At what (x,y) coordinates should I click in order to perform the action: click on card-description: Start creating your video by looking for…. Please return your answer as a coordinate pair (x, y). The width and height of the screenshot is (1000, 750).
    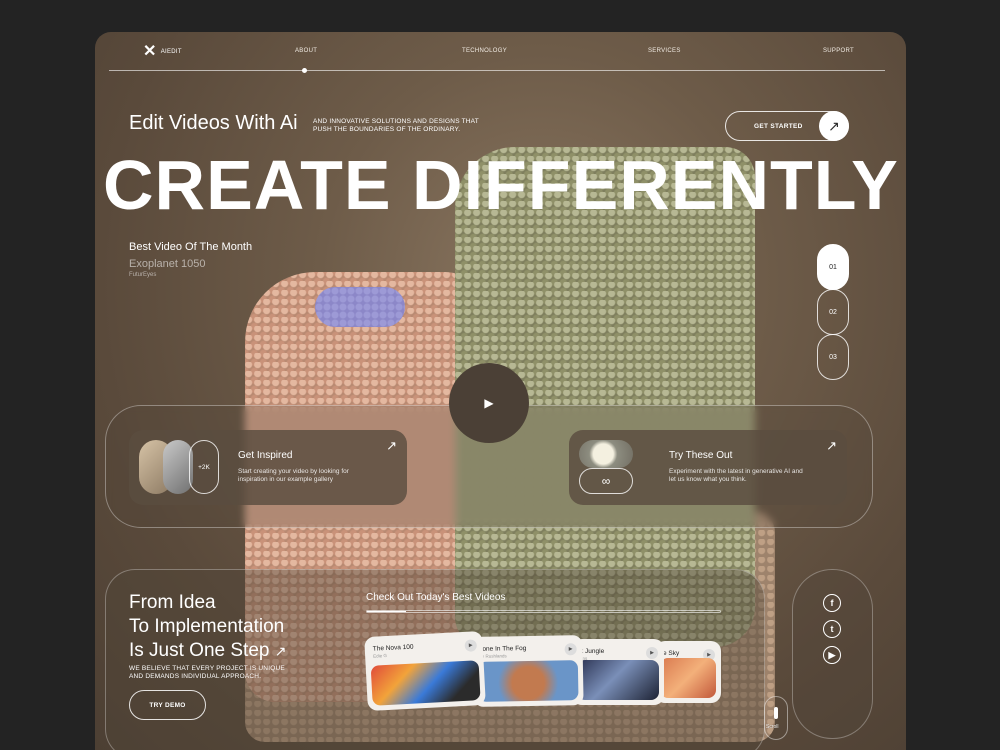
    Looking at the image, I should click on (293, 475).